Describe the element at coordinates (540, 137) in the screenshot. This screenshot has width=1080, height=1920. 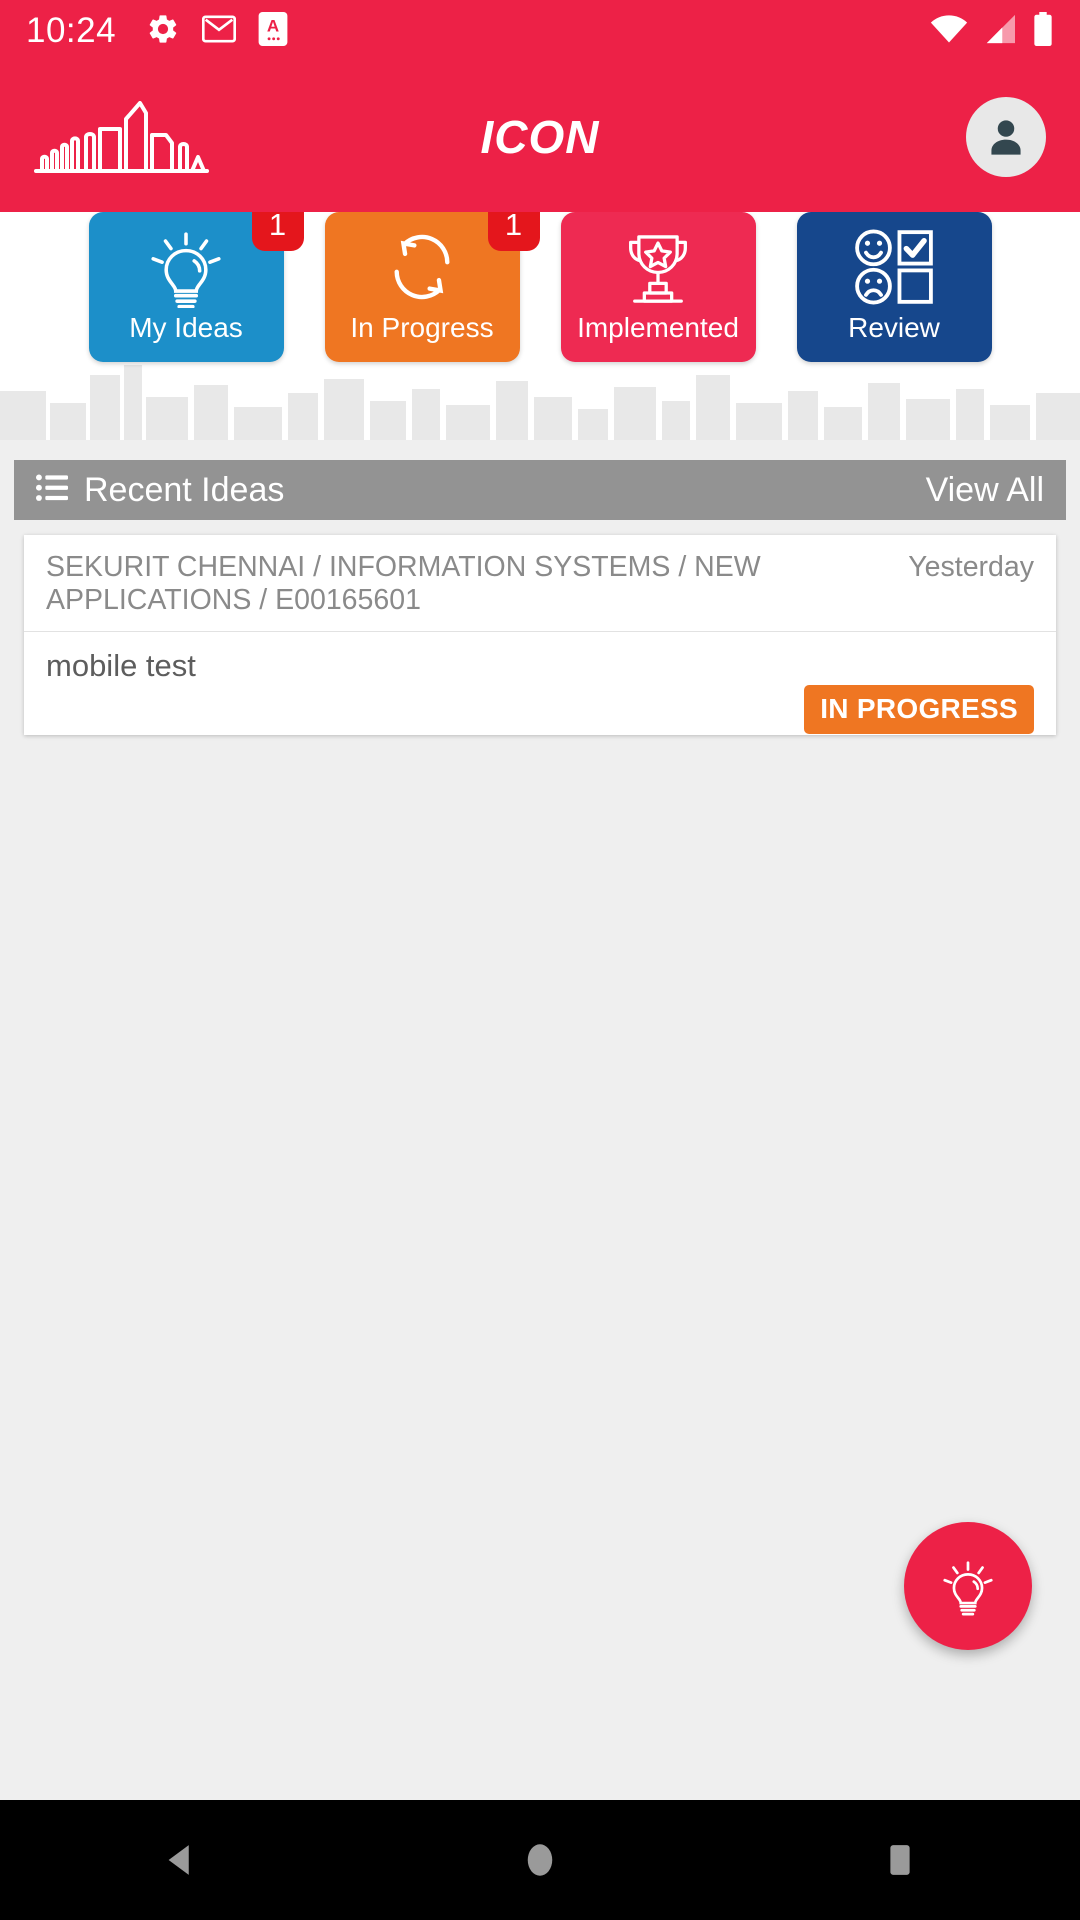
I see `app-header: ICON` at that location.